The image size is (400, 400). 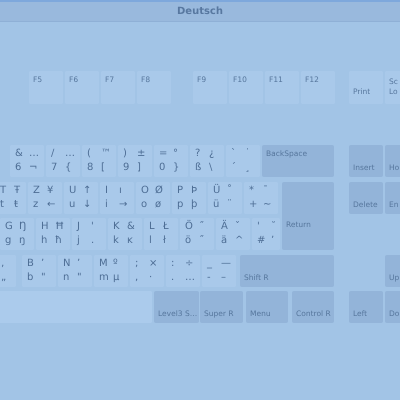 I want to click on key-legend: P, so click(x=180, y=191).